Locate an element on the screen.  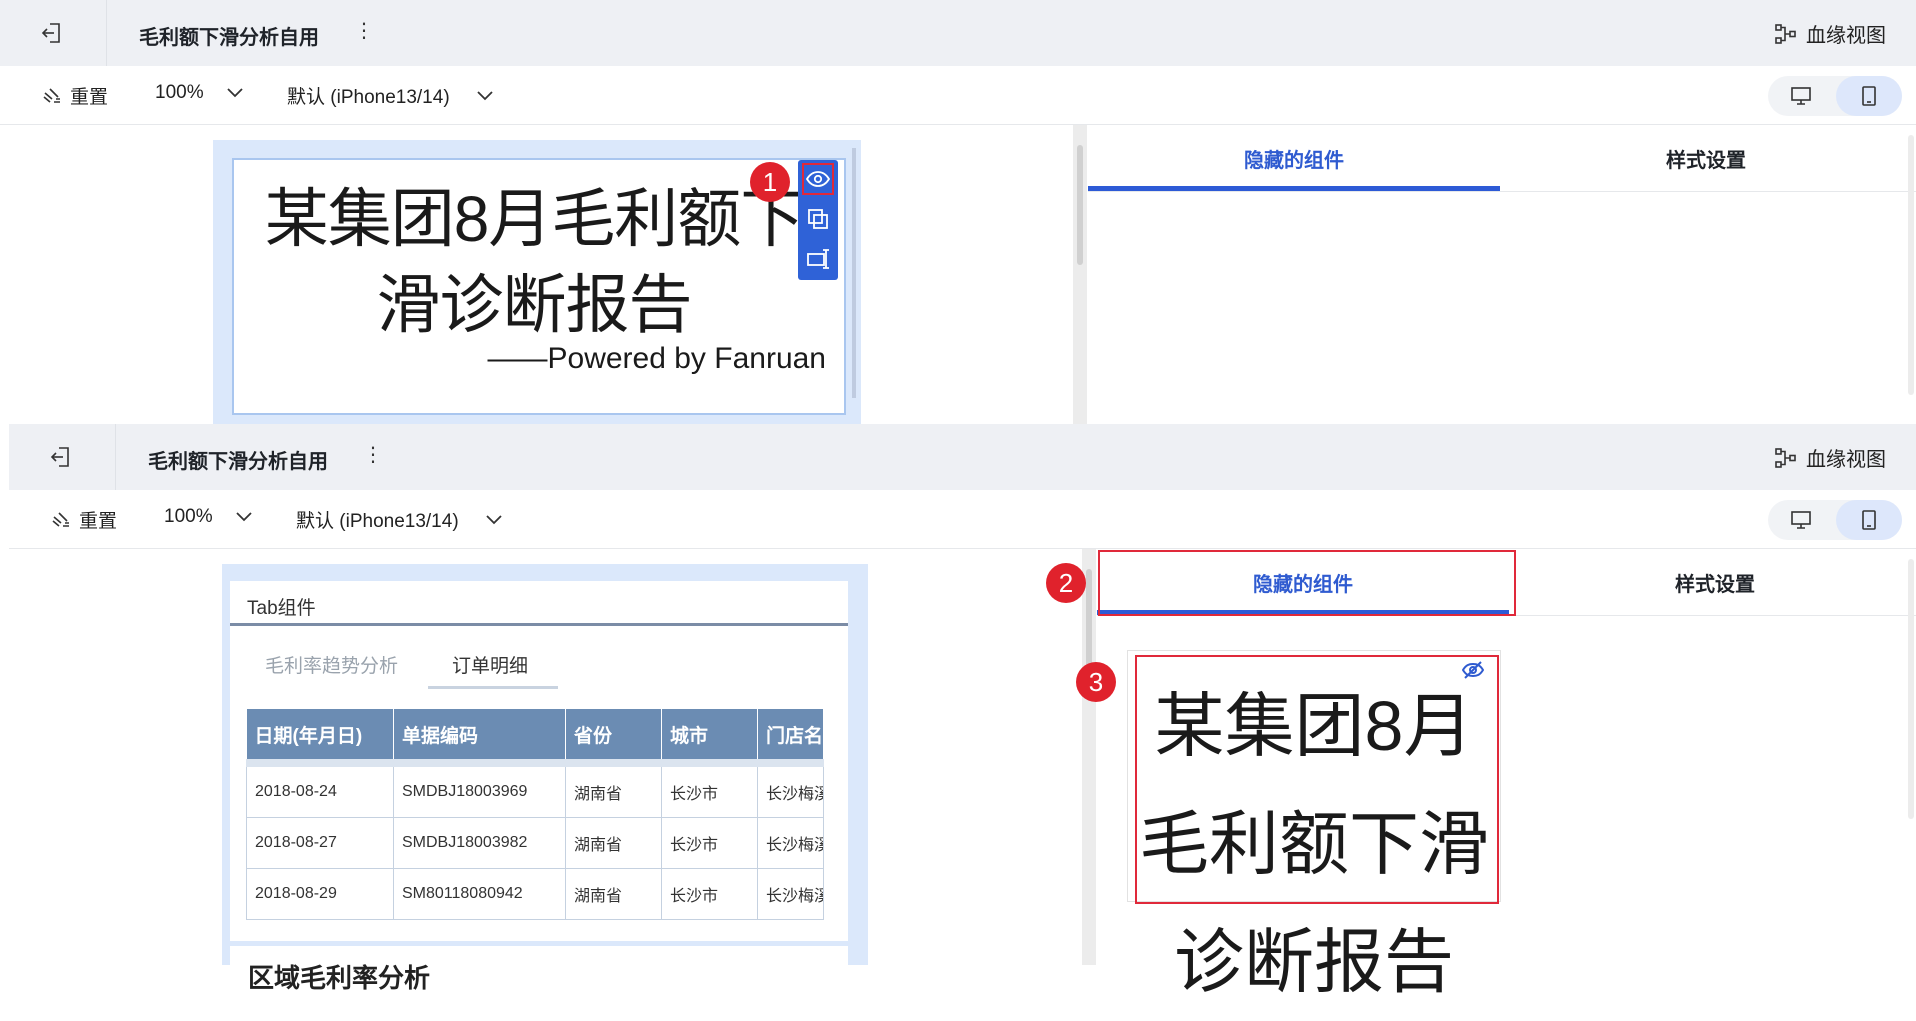
title-component: 某集团8月毛利额下滑诊断报告 ——Powered by Fanruan is located at coordinates (539, 286).